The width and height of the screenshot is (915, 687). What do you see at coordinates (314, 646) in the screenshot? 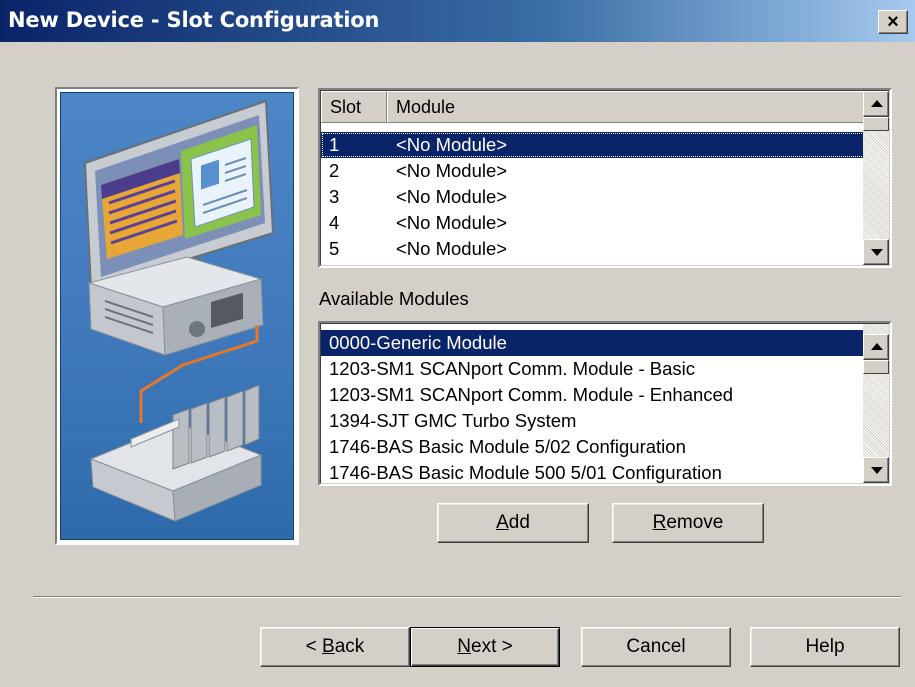
I see `back-button-label-pre: <` at bounding box center [314, 646].